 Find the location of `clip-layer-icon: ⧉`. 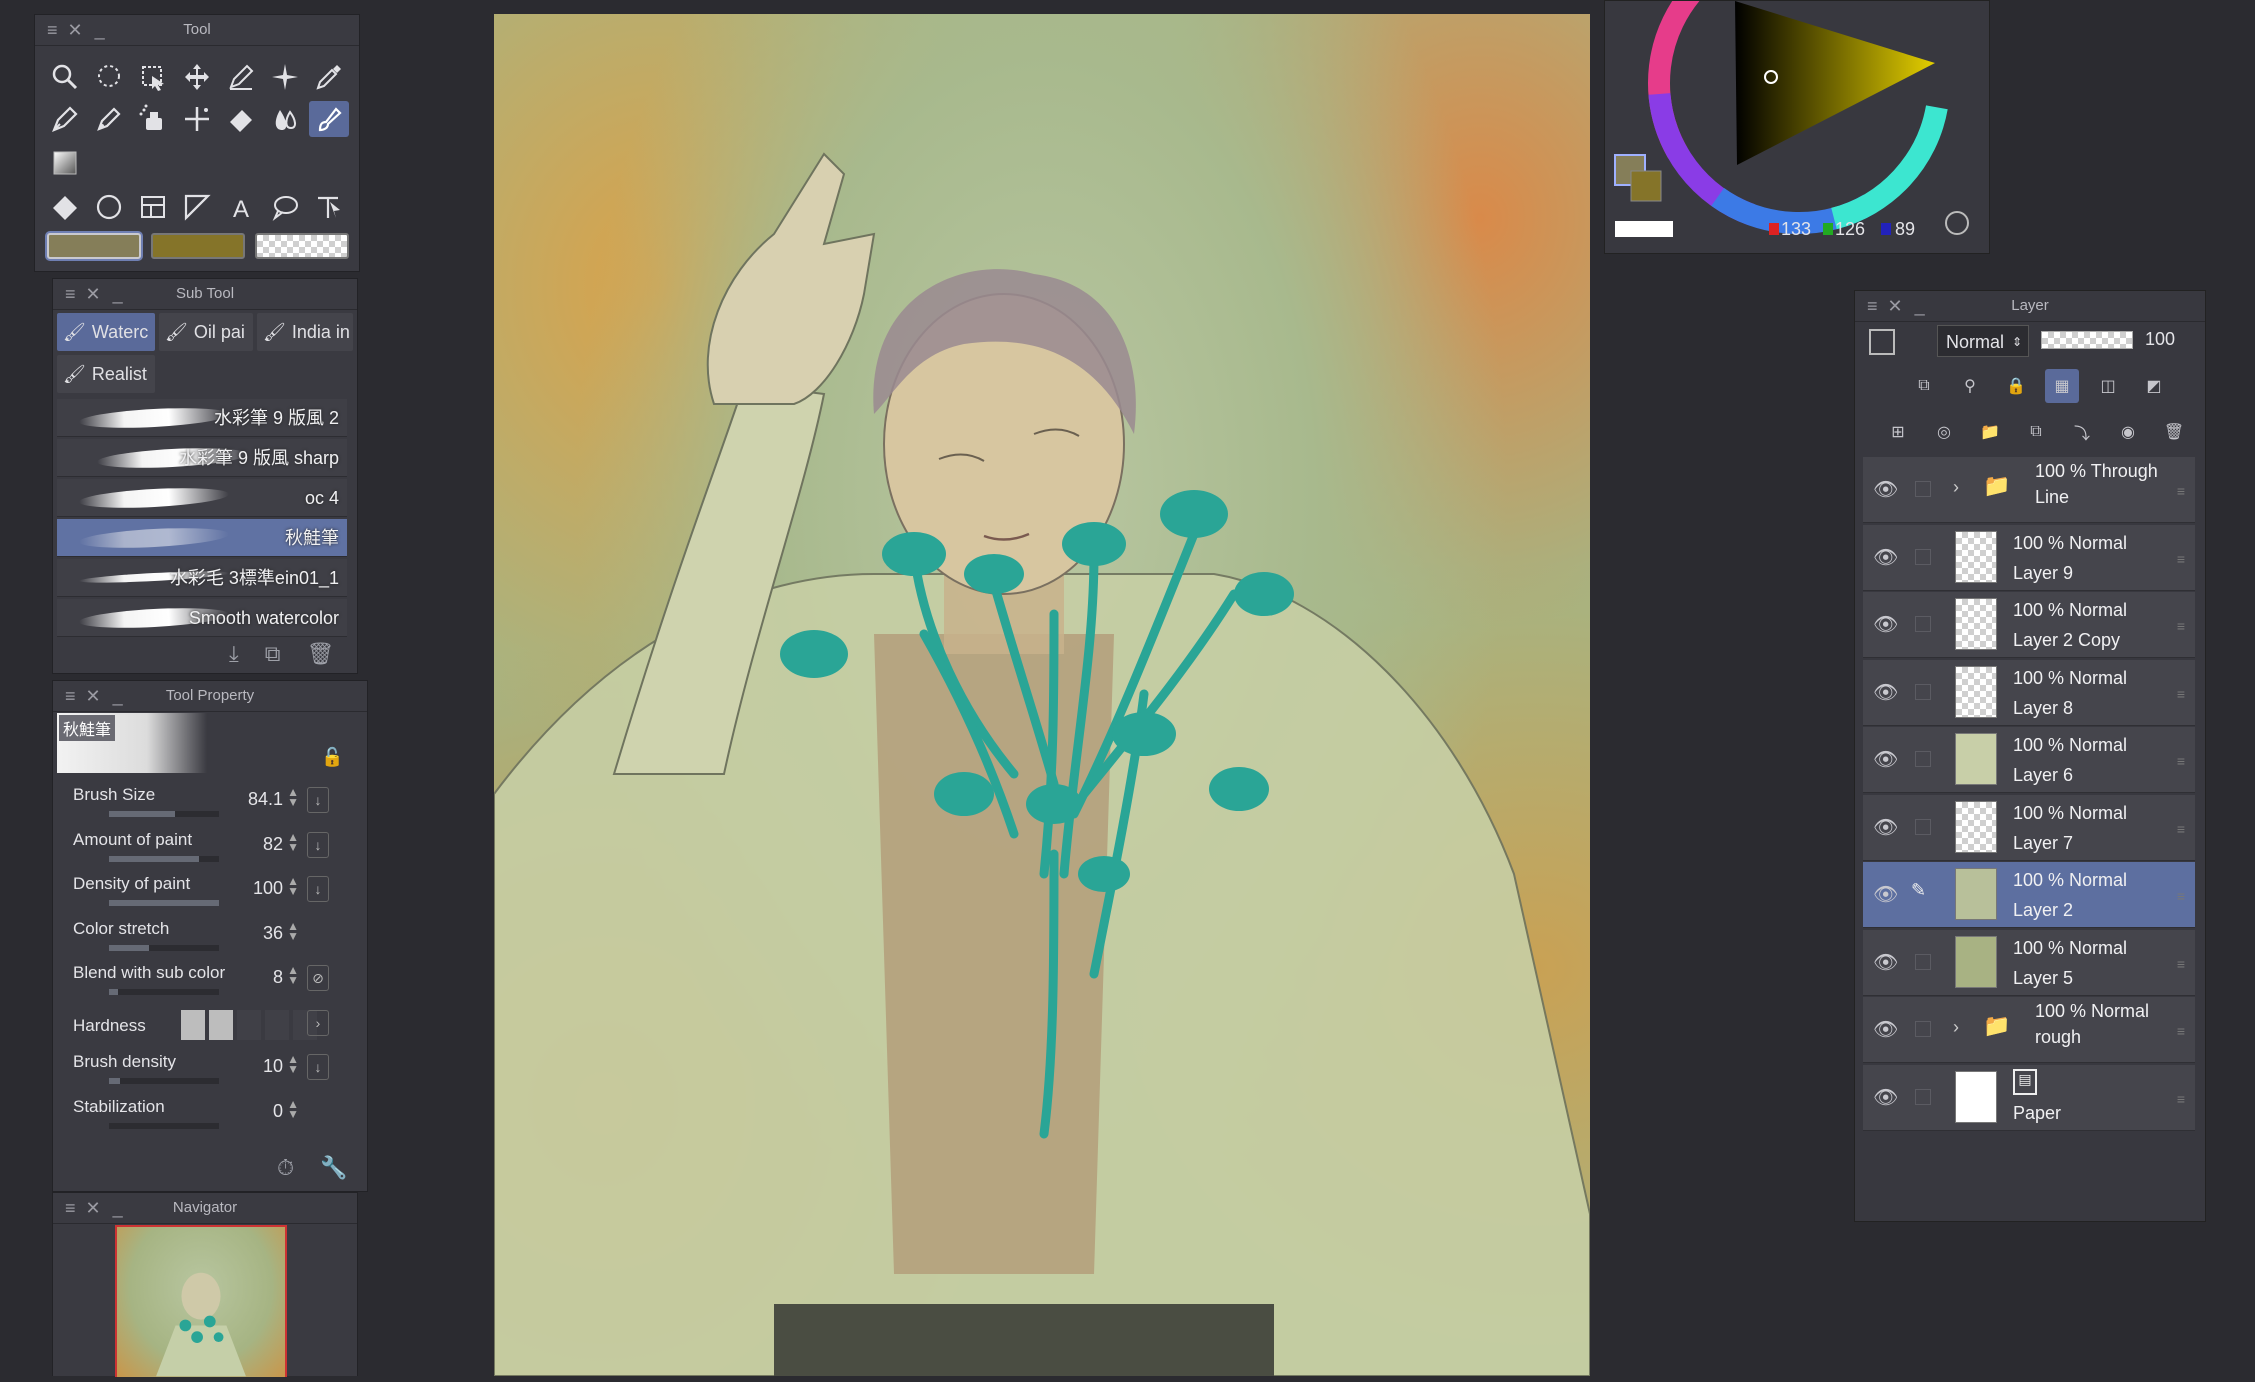

clip-layer-icon: ⧉ is located at coordinates (1924, 386).